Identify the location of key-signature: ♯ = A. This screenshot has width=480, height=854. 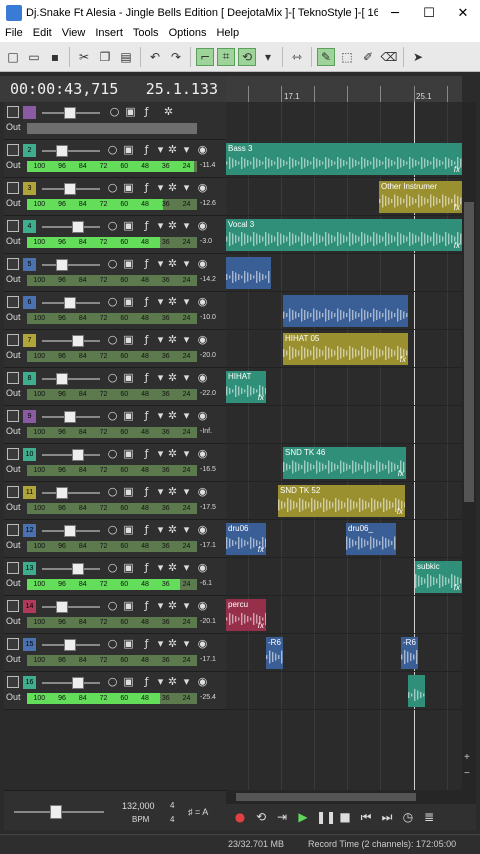
(198, 812).